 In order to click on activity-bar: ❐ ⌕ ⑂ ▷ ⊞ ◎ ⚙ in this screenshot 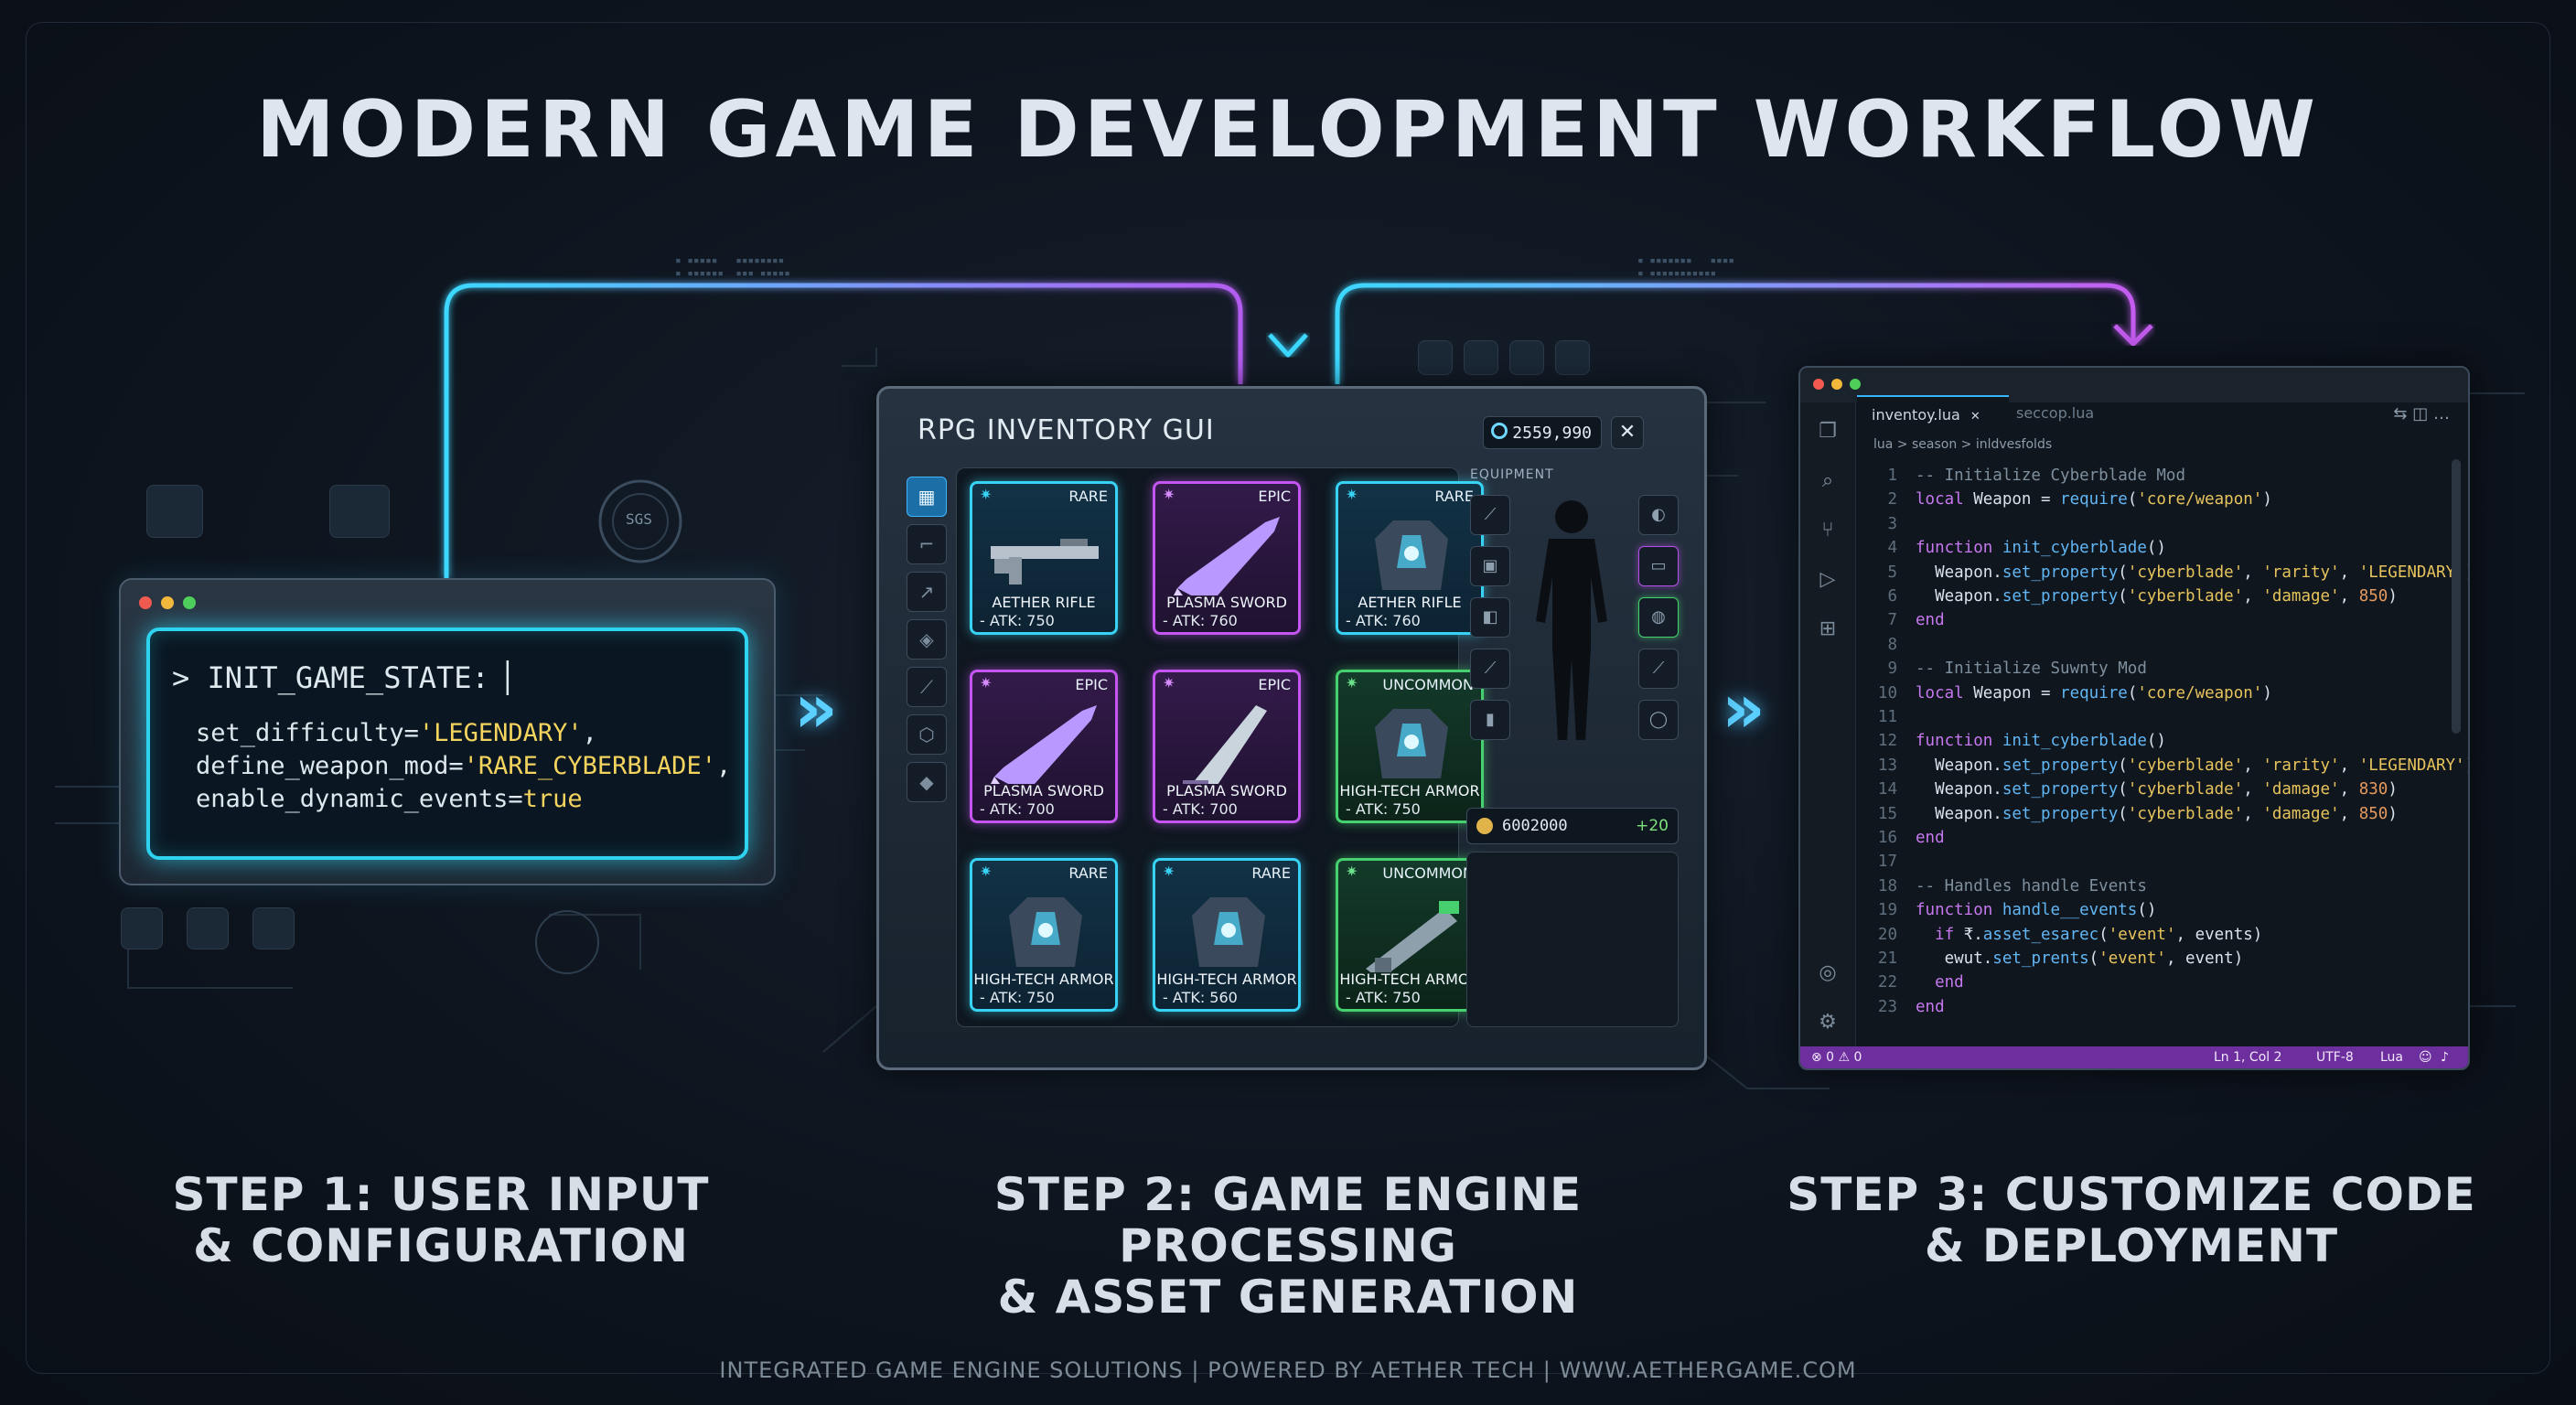, I will do `click(1828, 724)`.